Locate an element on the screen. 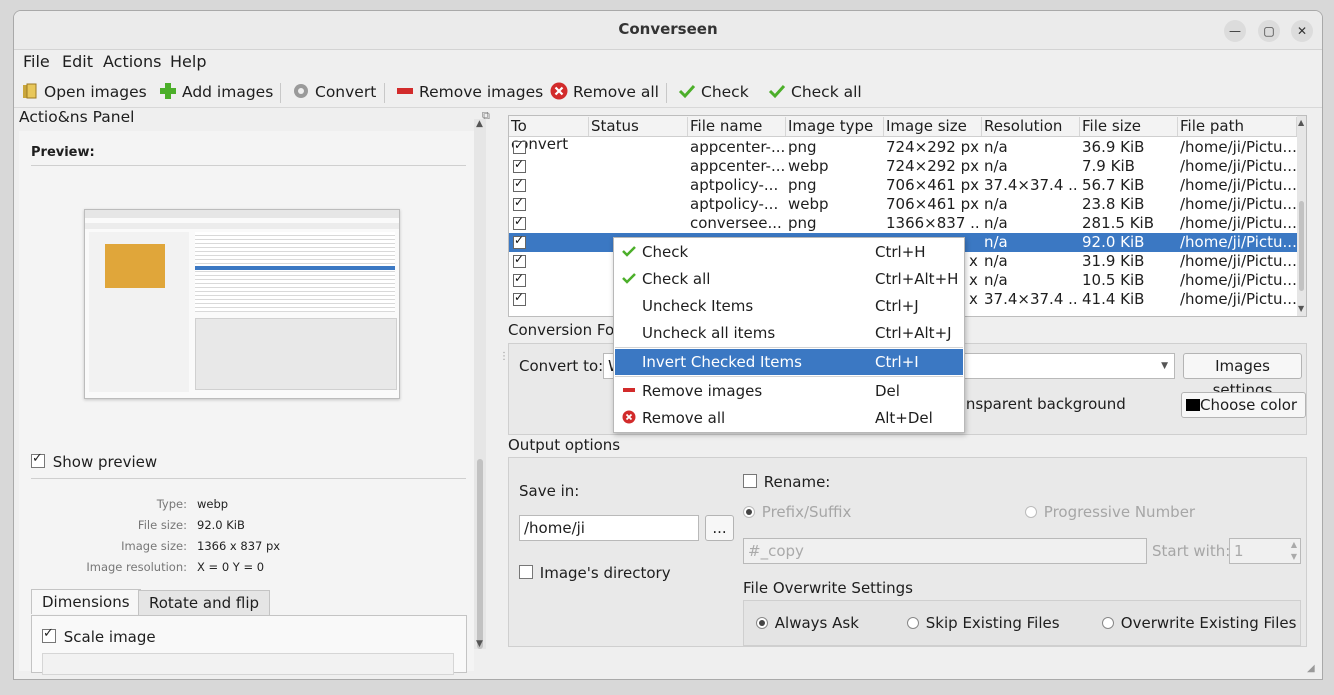  tab-rotate-flip: Rotate and flip is located at coordinates (204, 602).